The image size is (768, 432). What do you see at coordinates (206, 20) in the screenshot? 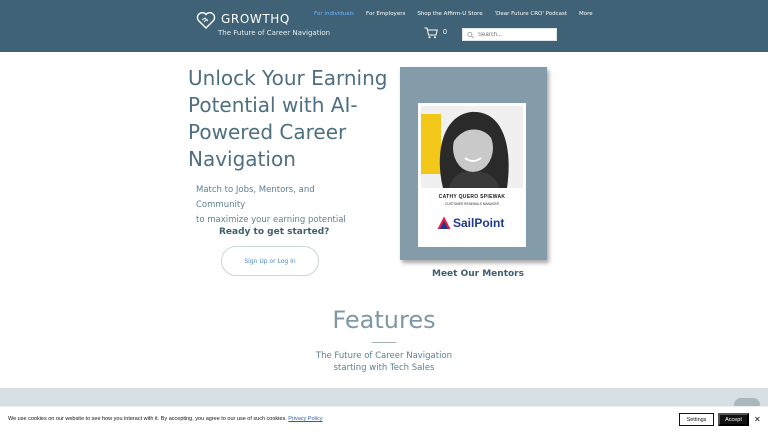
I see `handshake-heart-logo-icon` at bounding box center [206, 20].